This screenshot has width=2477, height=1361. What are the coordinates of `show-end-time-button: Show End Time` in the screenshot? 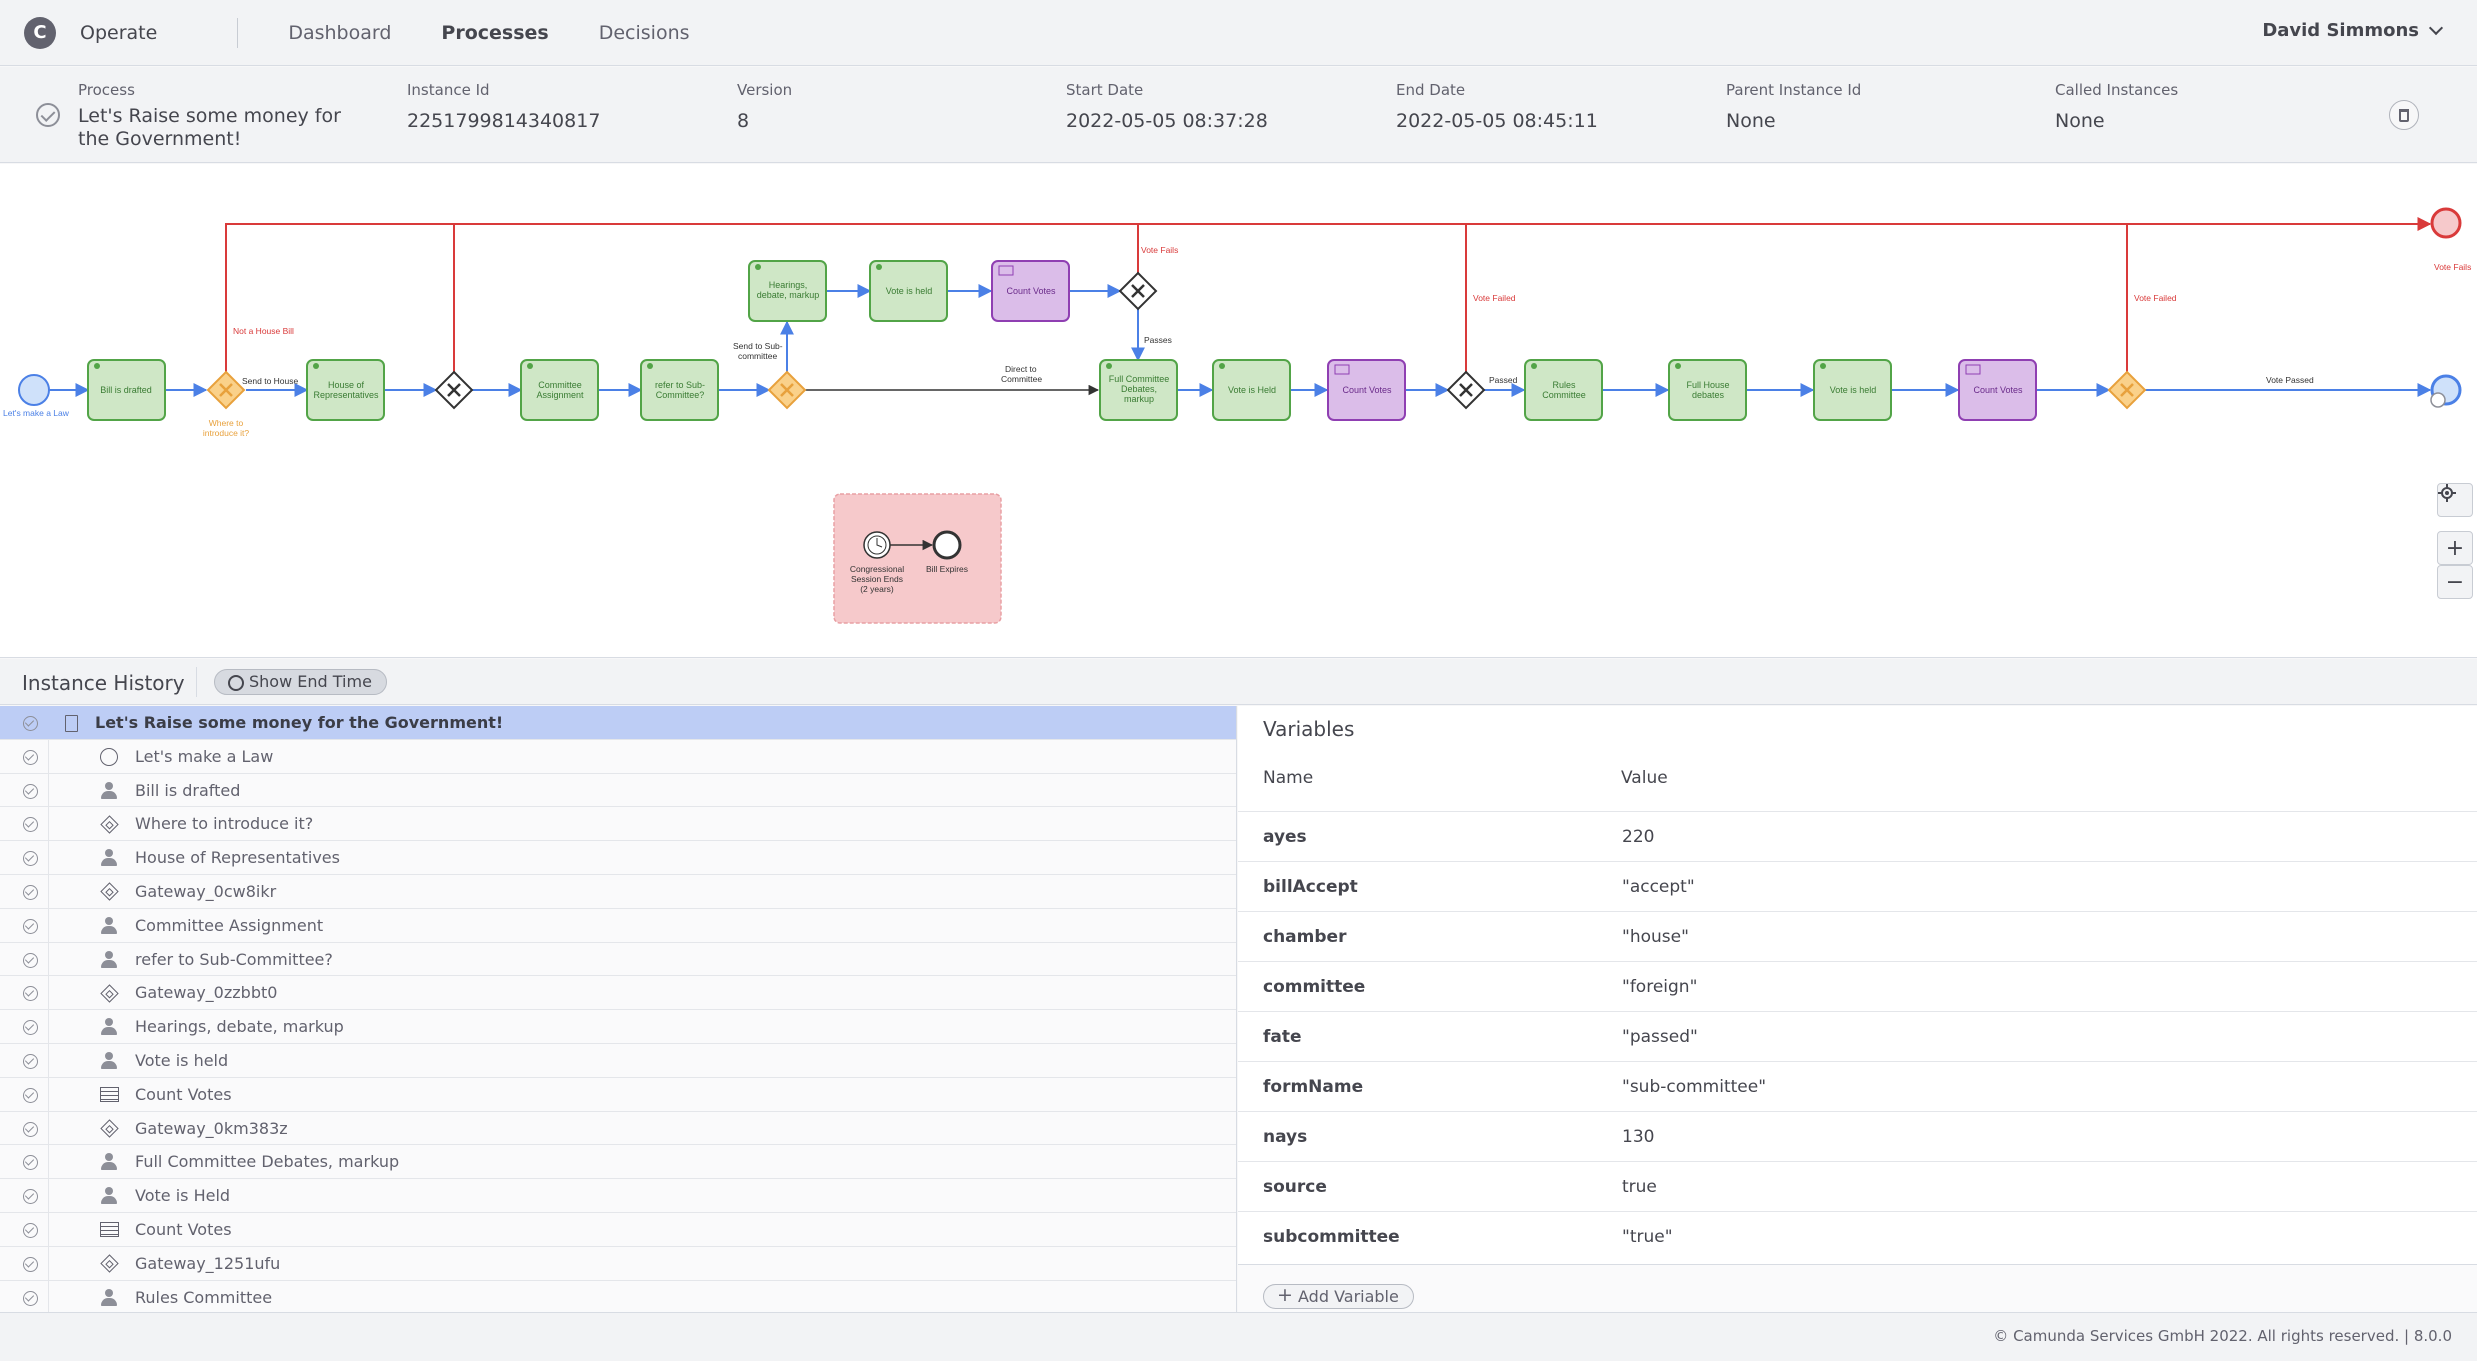 It's located at (300, 682).